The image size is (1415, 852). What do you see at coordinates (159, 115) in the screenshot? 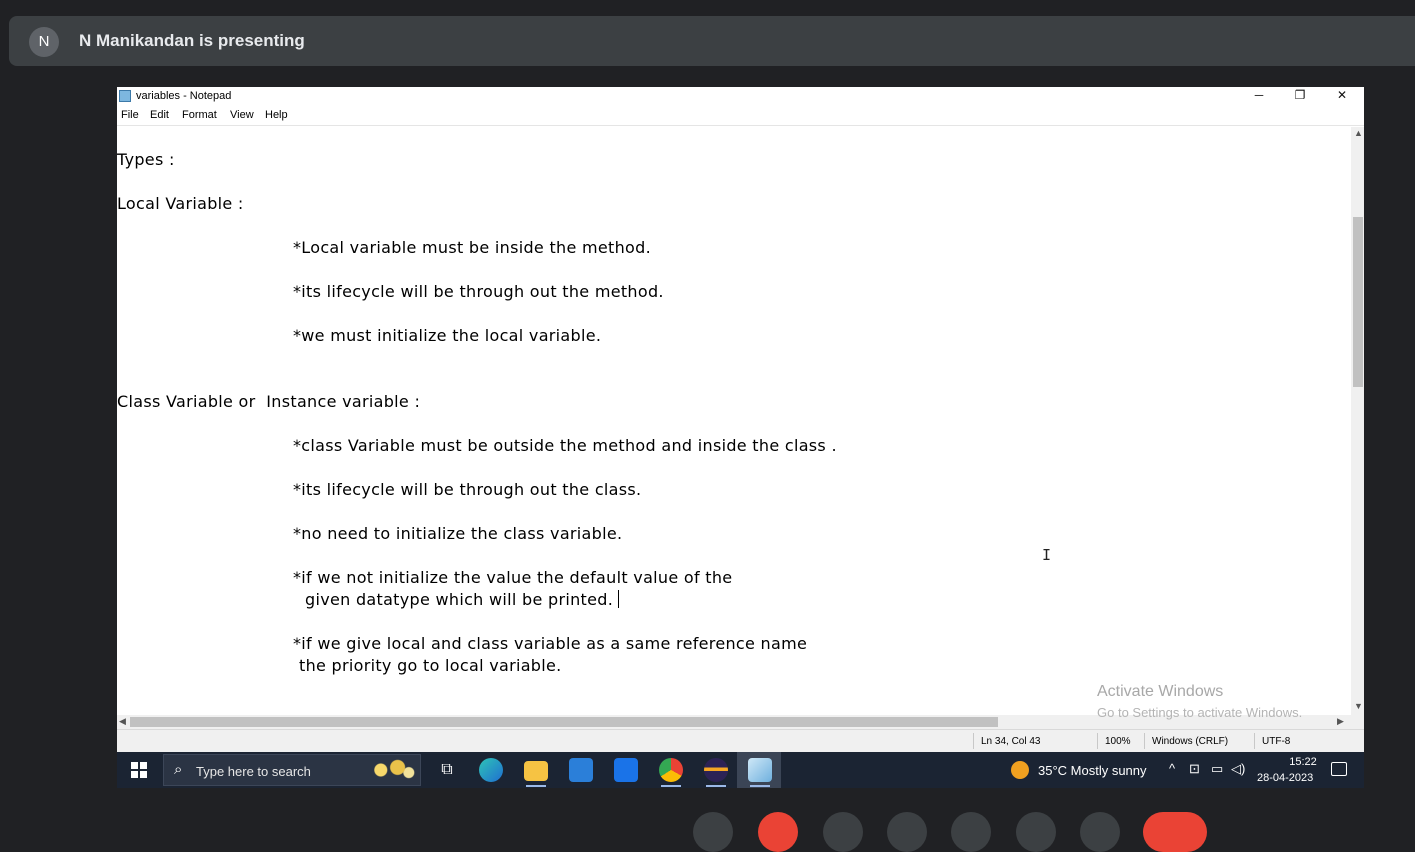
I see `menu-edit: Edit` at bounding box center [159, 115].